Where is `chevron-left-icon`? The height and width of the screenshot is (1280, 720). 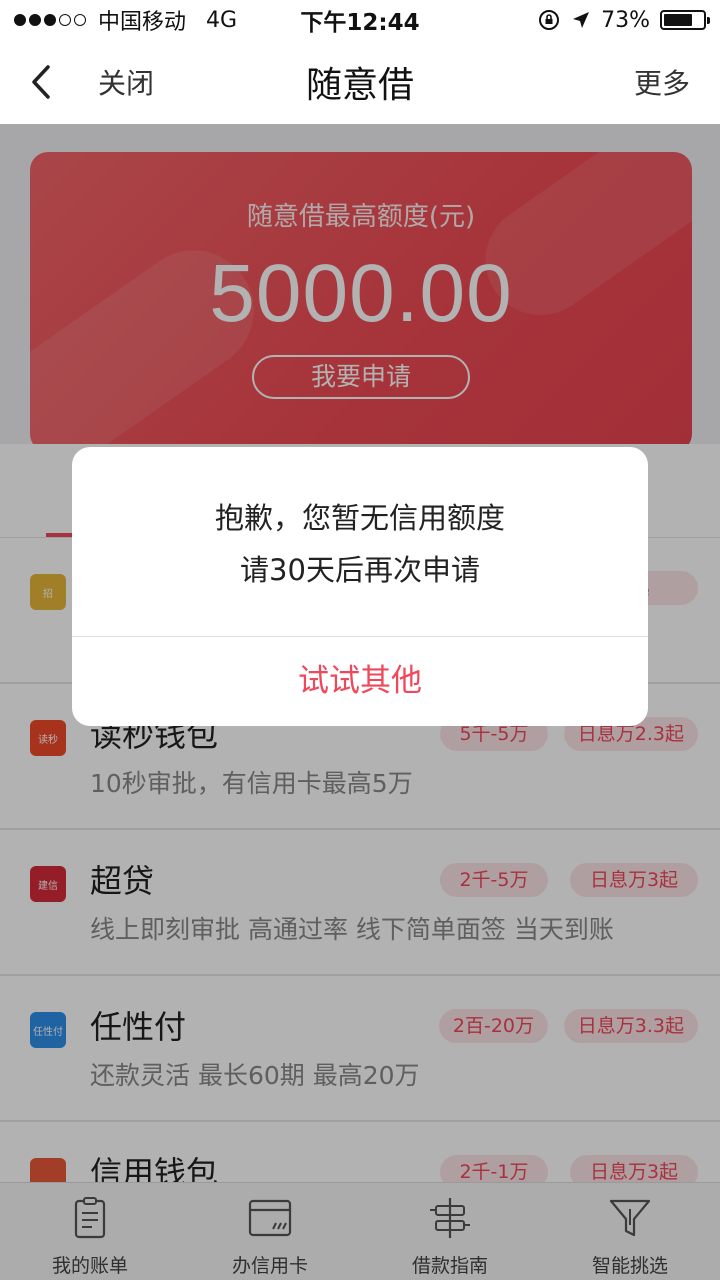 chevron-left-icon is located at coordinates (41, 82).